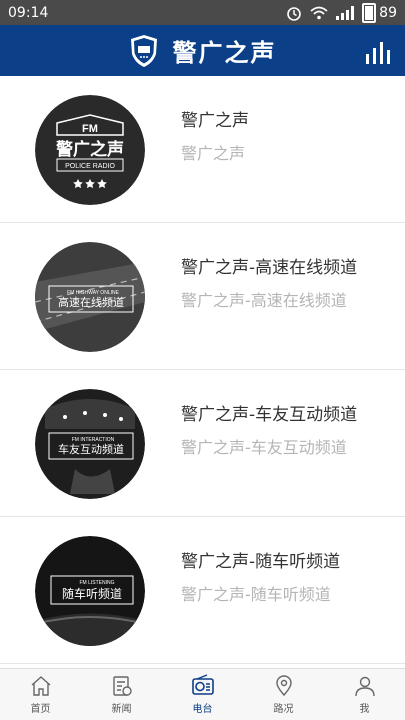 The width and height of the screenshot is (405, 720). What do you see at coordinates (122, 686) in the screenshot?
I see `news-icon` at bounding box center [122, 686].